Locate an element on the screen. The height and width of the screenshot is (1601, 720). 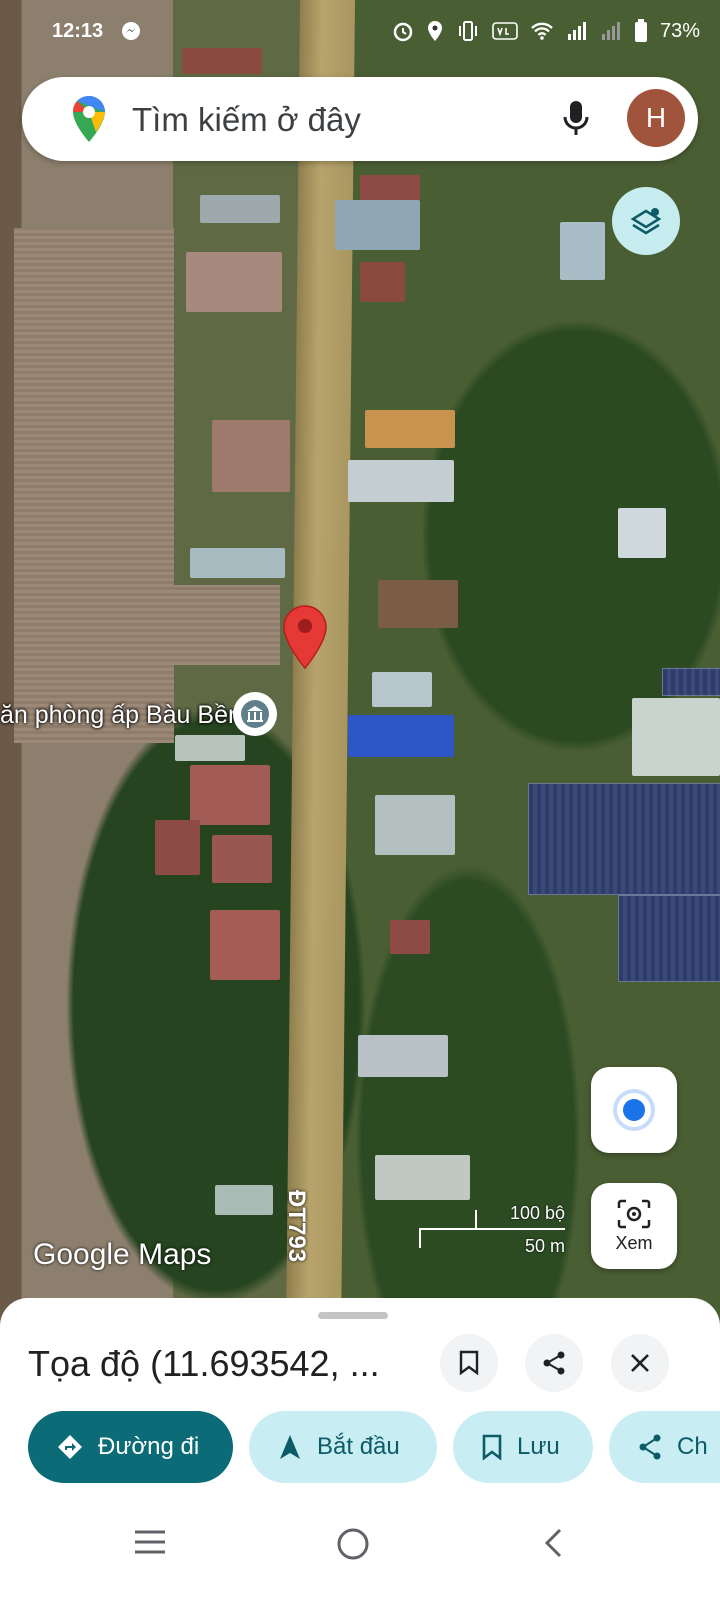
close-icon is located at coordinates (640, 1363).